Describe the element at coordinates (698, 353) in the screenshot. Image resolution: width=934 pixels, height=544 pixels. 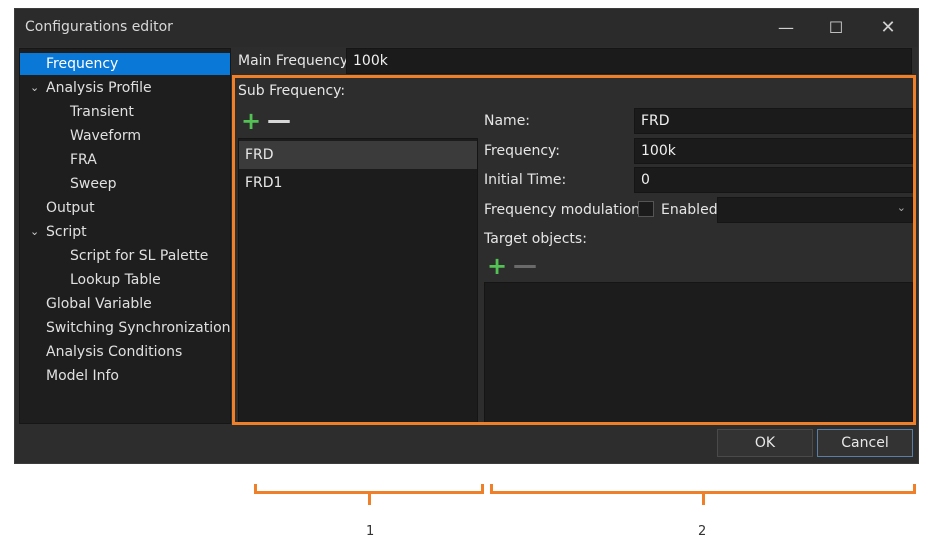
I see `target-objects-list` at that location.